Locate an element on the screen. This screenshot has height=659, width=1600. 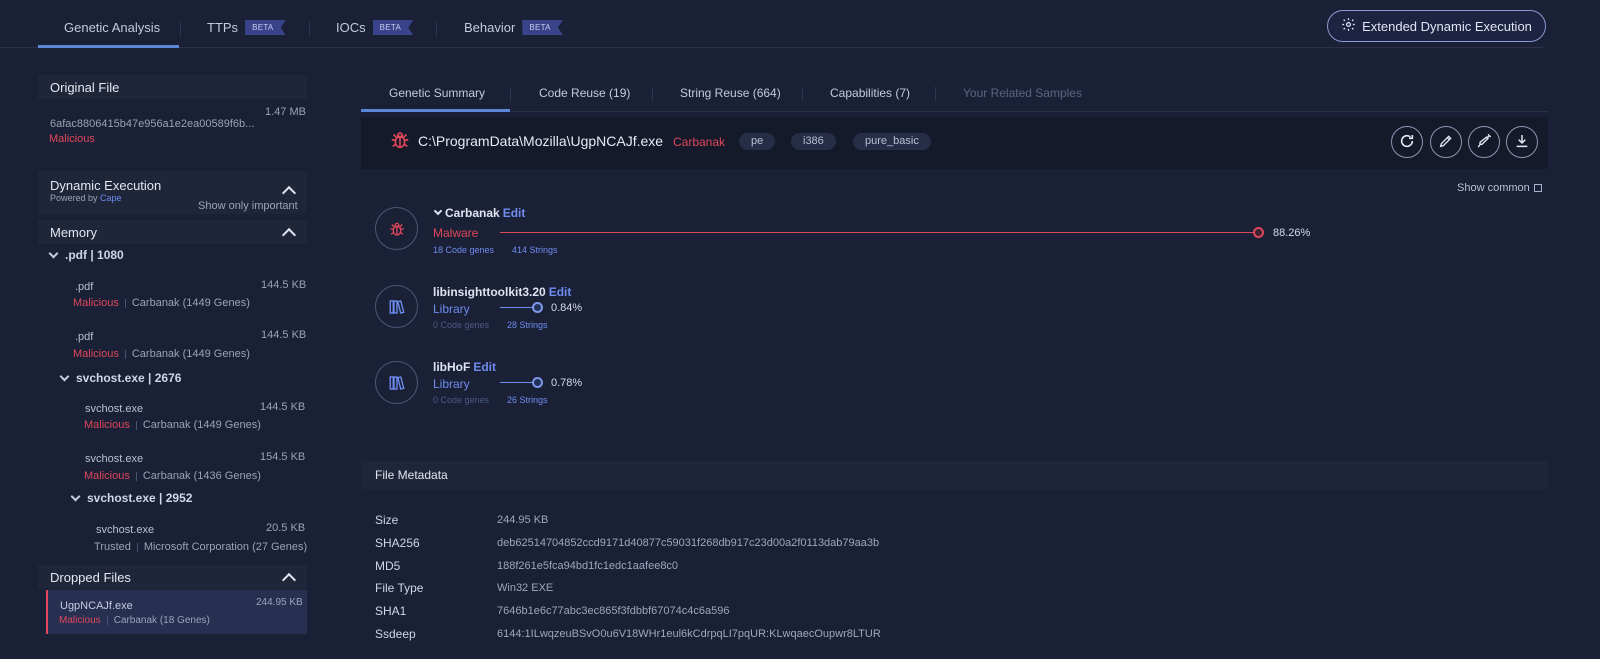
tab-related-samples: Your Related Samples is located at coordinates (1022, 93).